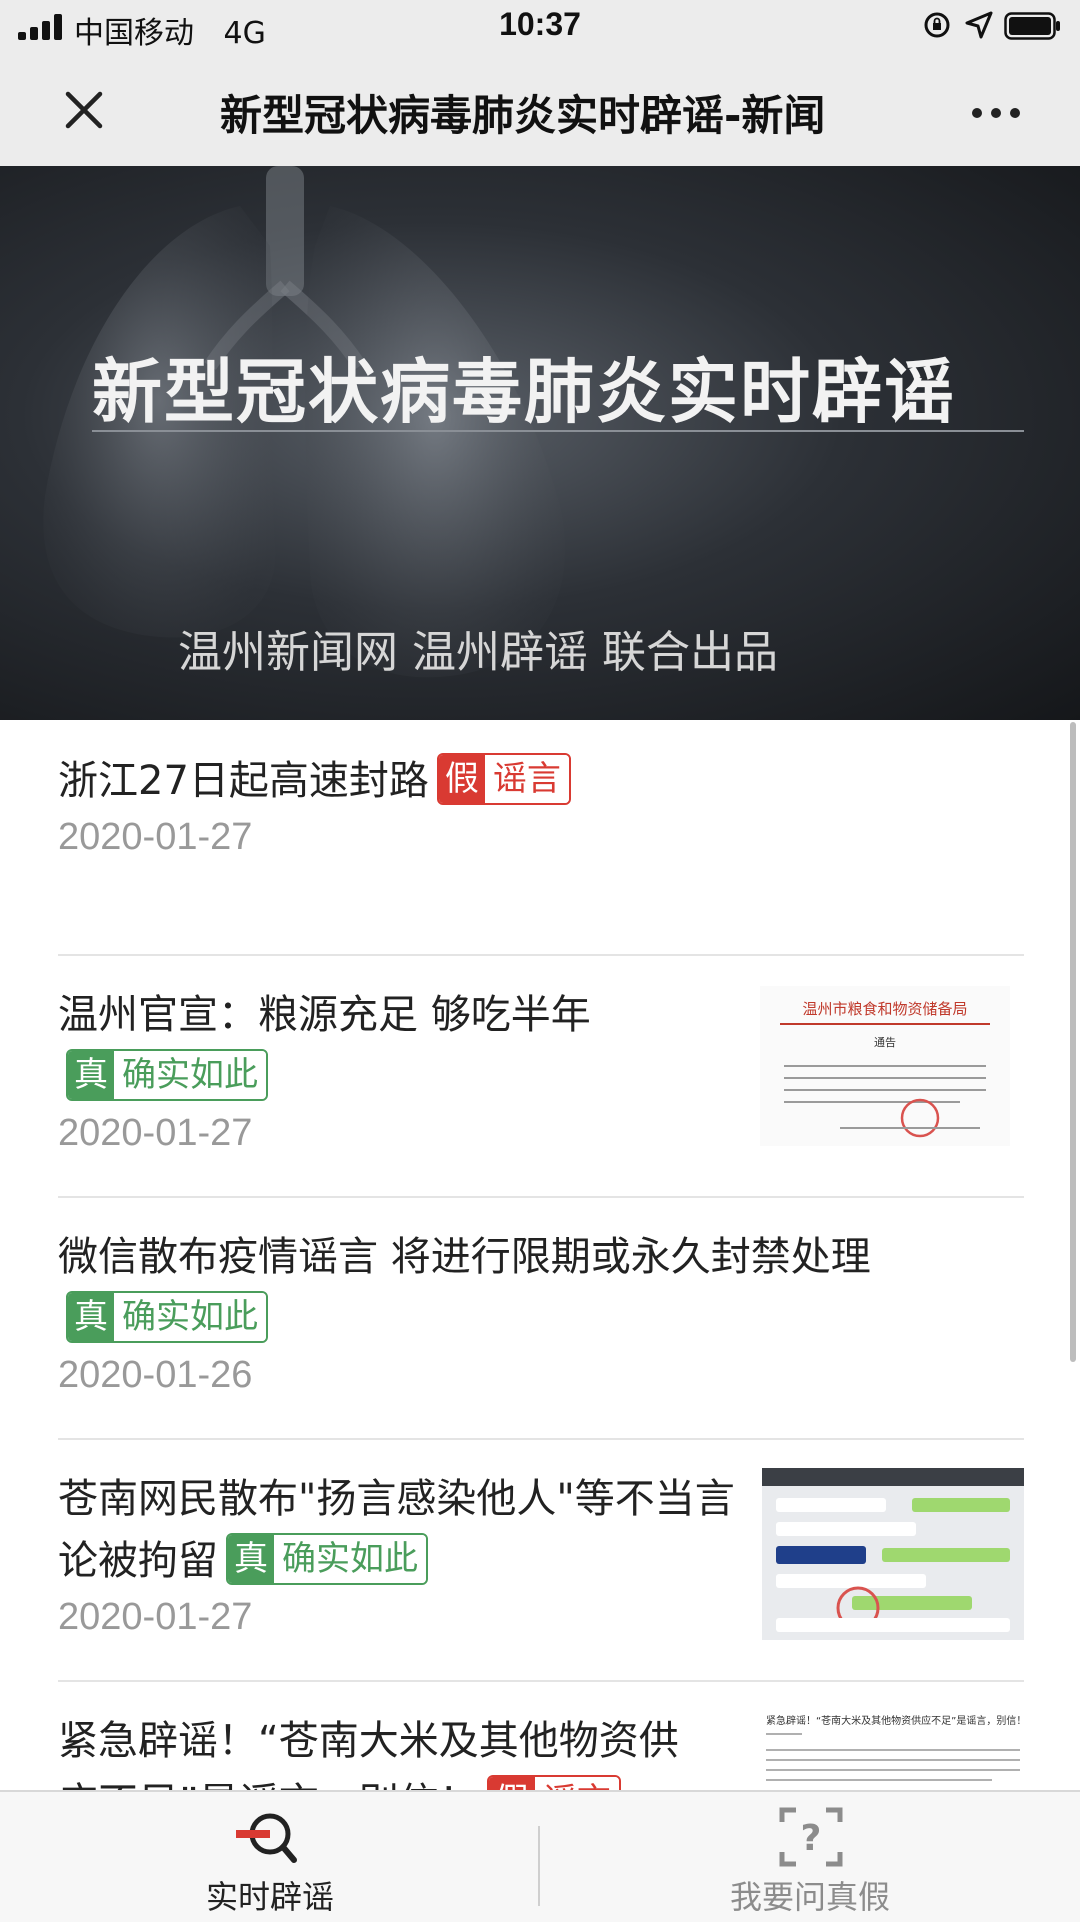 This screenshot has height=1922, width=1080. I want to click on tab-realtime-rumor: 实时辟谣, so click(270, 1857).